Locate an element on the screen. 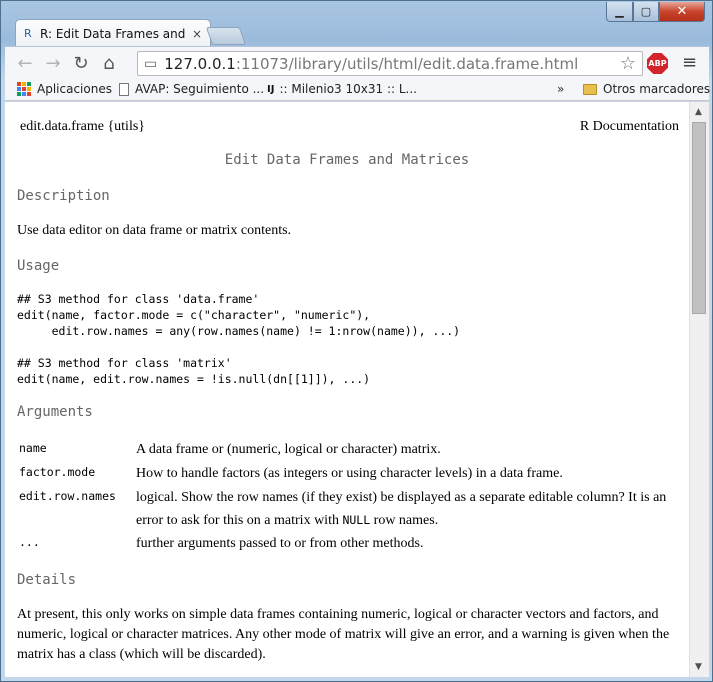 This screenshot has width=713, height=682. folder-icon is located at coordinates (590, 89).